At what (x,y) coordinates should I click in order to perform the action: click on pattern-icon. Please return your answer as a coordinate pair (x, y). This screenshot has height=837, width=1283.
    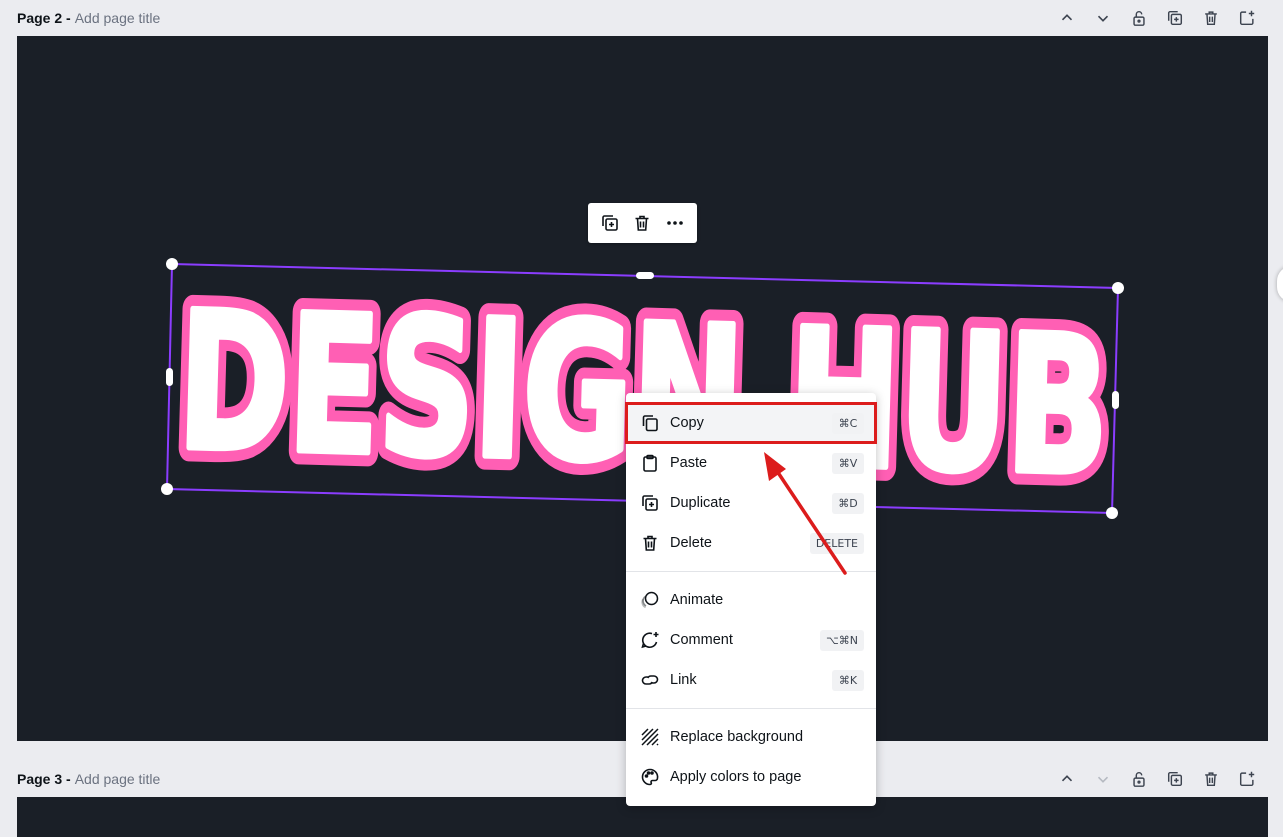
    Looking at the image, I should click on (650, 737).